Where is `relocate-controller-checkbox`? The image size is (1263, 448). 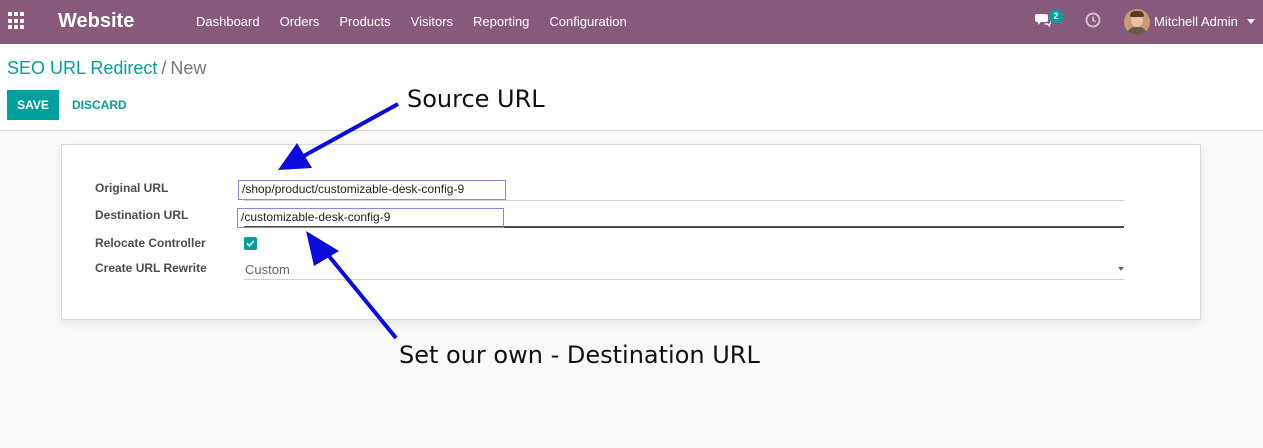
relocate-controller-checkbox is located at coordinates (250, 243).